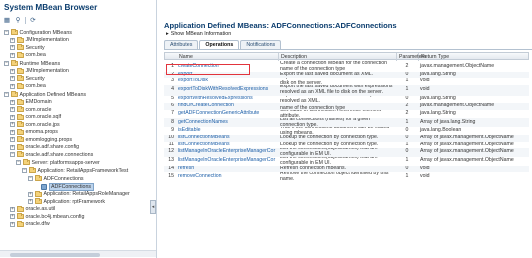 The width and height of the screenshot is (532, 258). Describe the element at coordinates (66, 201) in the screenshot. I see `tree-node: + Application: rptFramework` at that location.